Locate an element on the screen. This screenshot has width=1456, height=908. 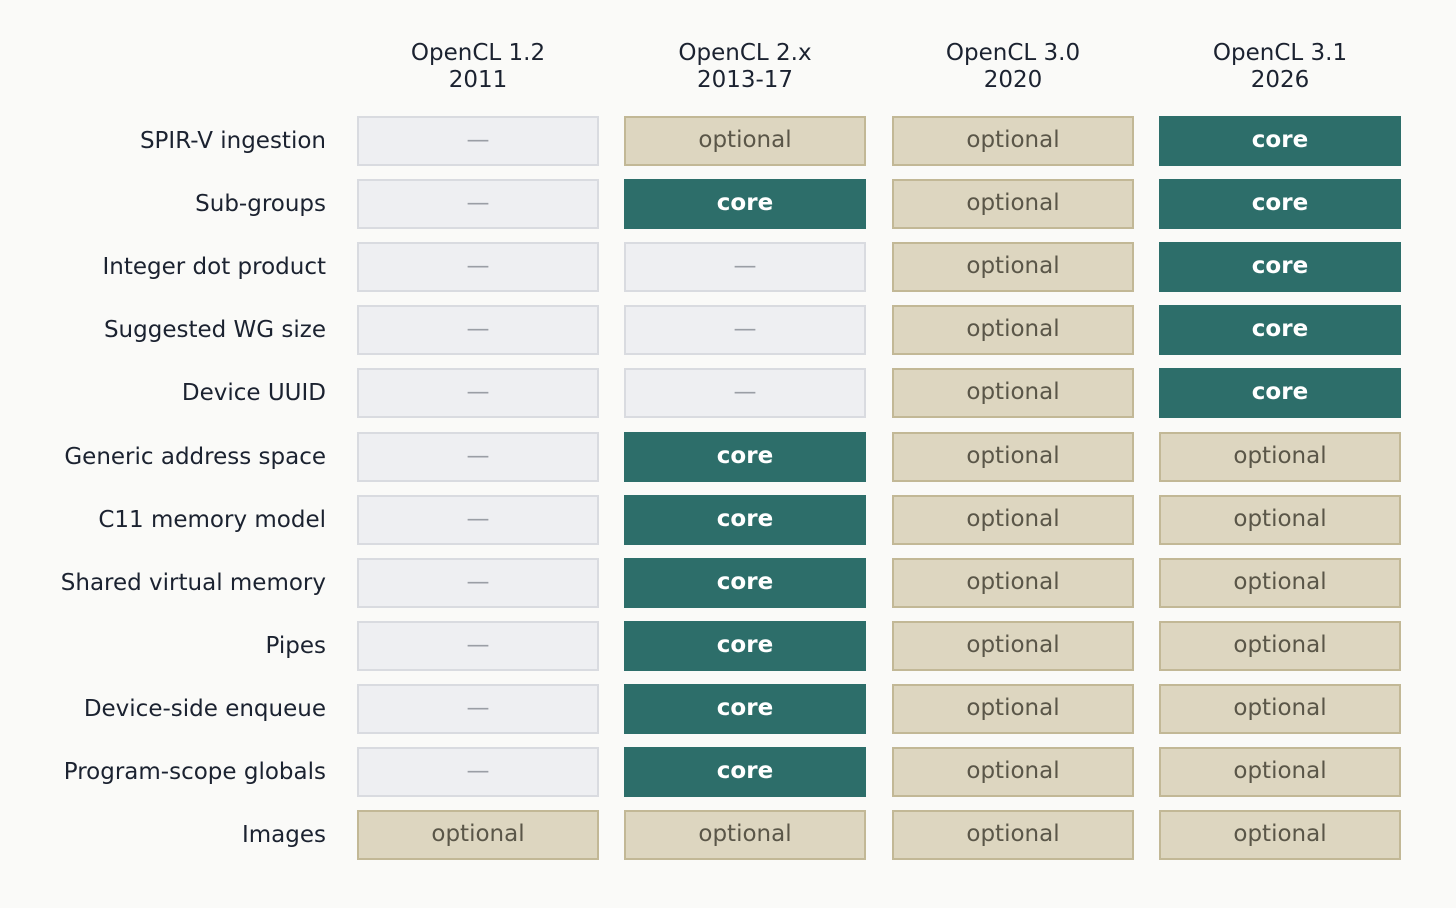
column-header-1: OpenCL 2.x 2013-17 is located at coordinates (745, 67).